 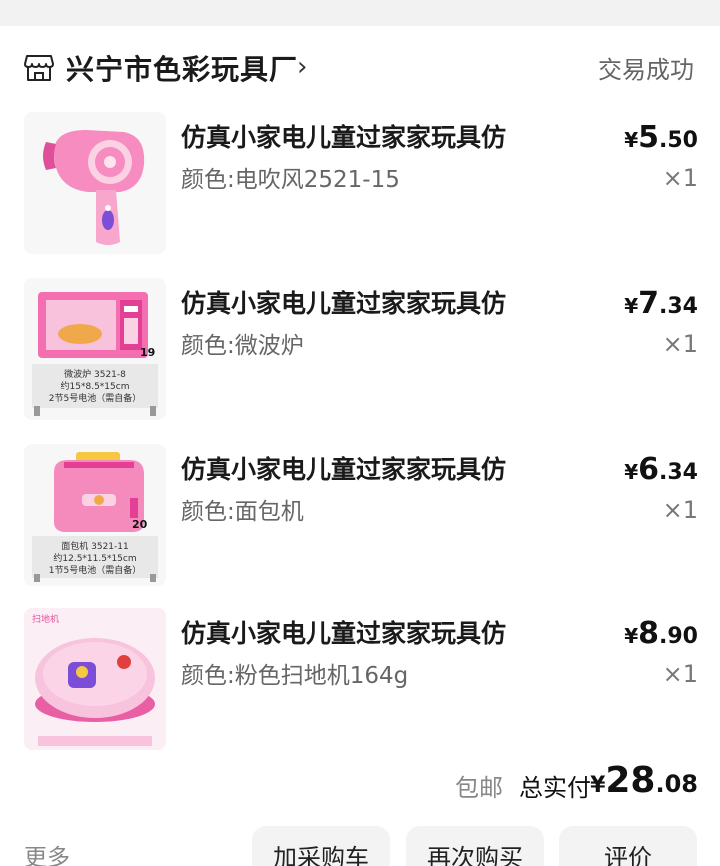 I want to click on thumbnail-caption: 约15*8.5*15cm, so click(x=95, y=386).